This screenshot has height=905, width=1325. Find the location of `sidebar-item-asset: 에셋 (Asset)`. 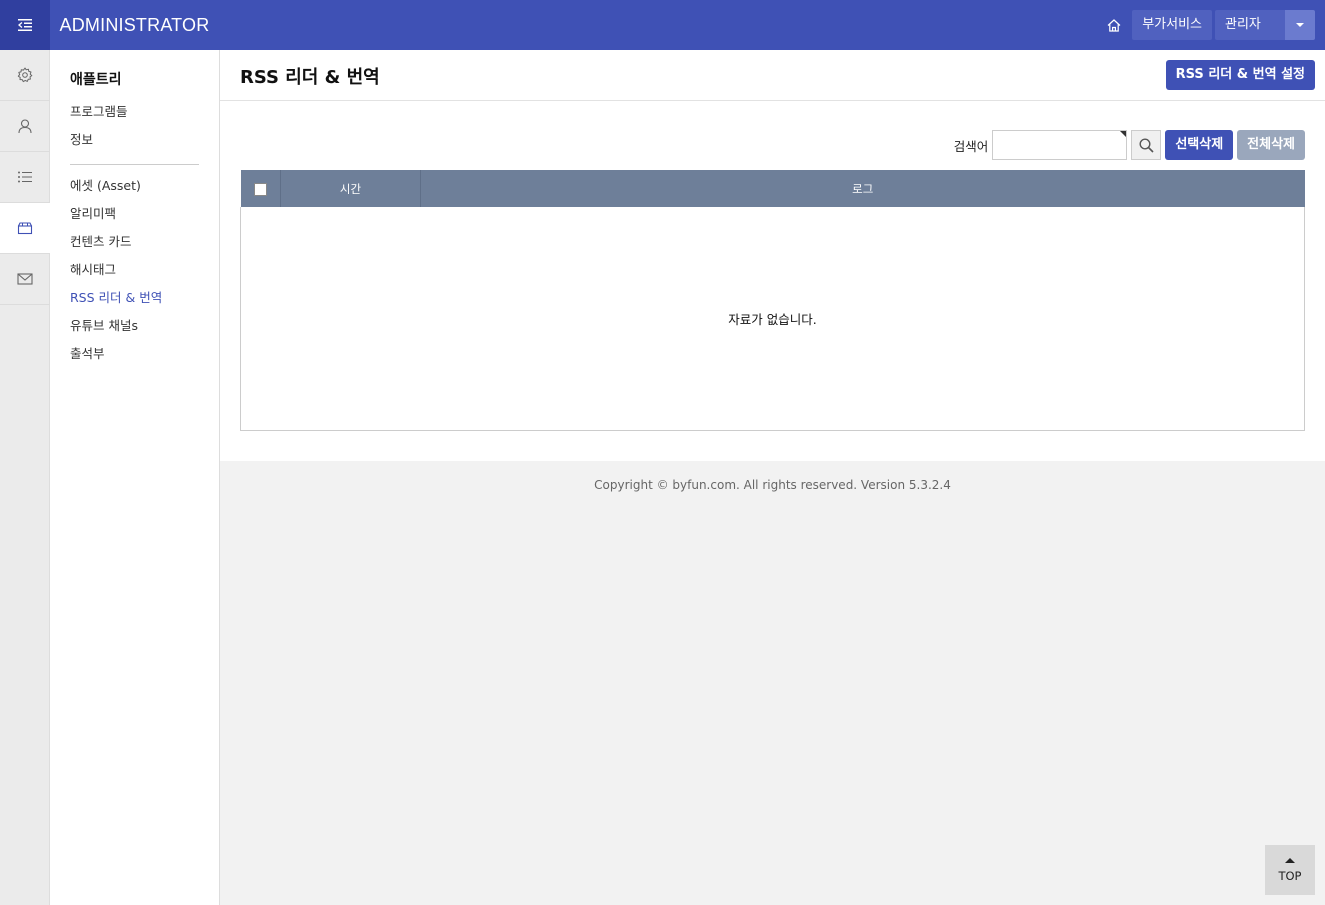

sidebar-item-asset: 에셋 (Asset) is located at coordinates (134, 191).